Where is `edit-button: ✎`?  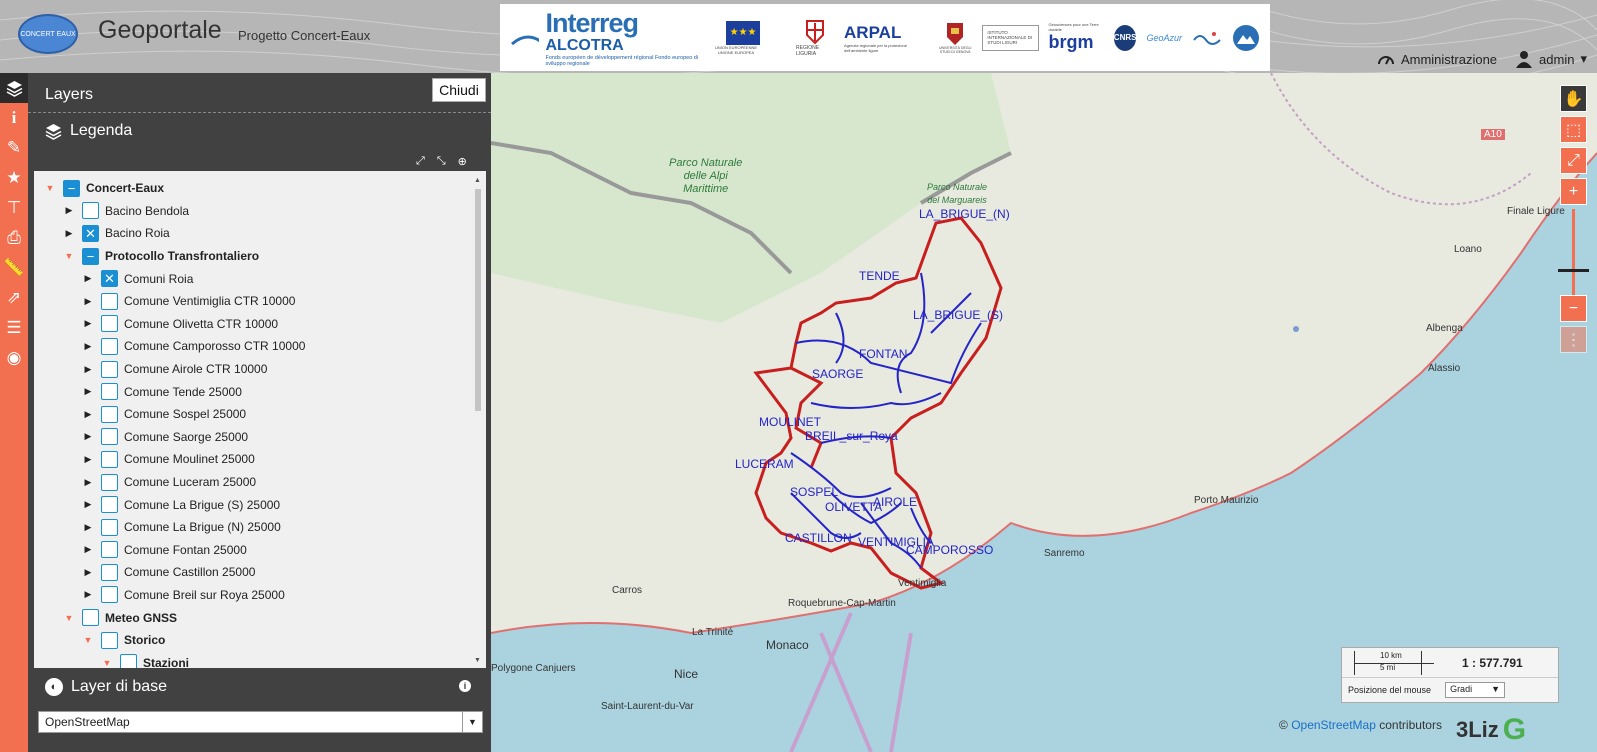
edit-button: ✎ is located at coordinates (14, 148).